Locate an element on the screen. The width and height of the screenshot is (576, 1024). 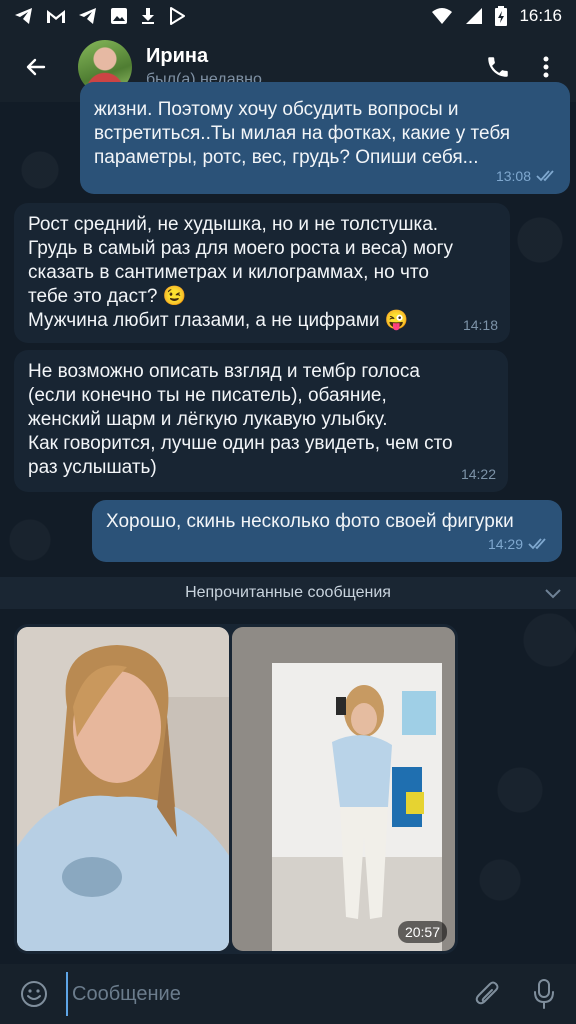
message-meta: 14:29 is located at coordinates (519, 544).